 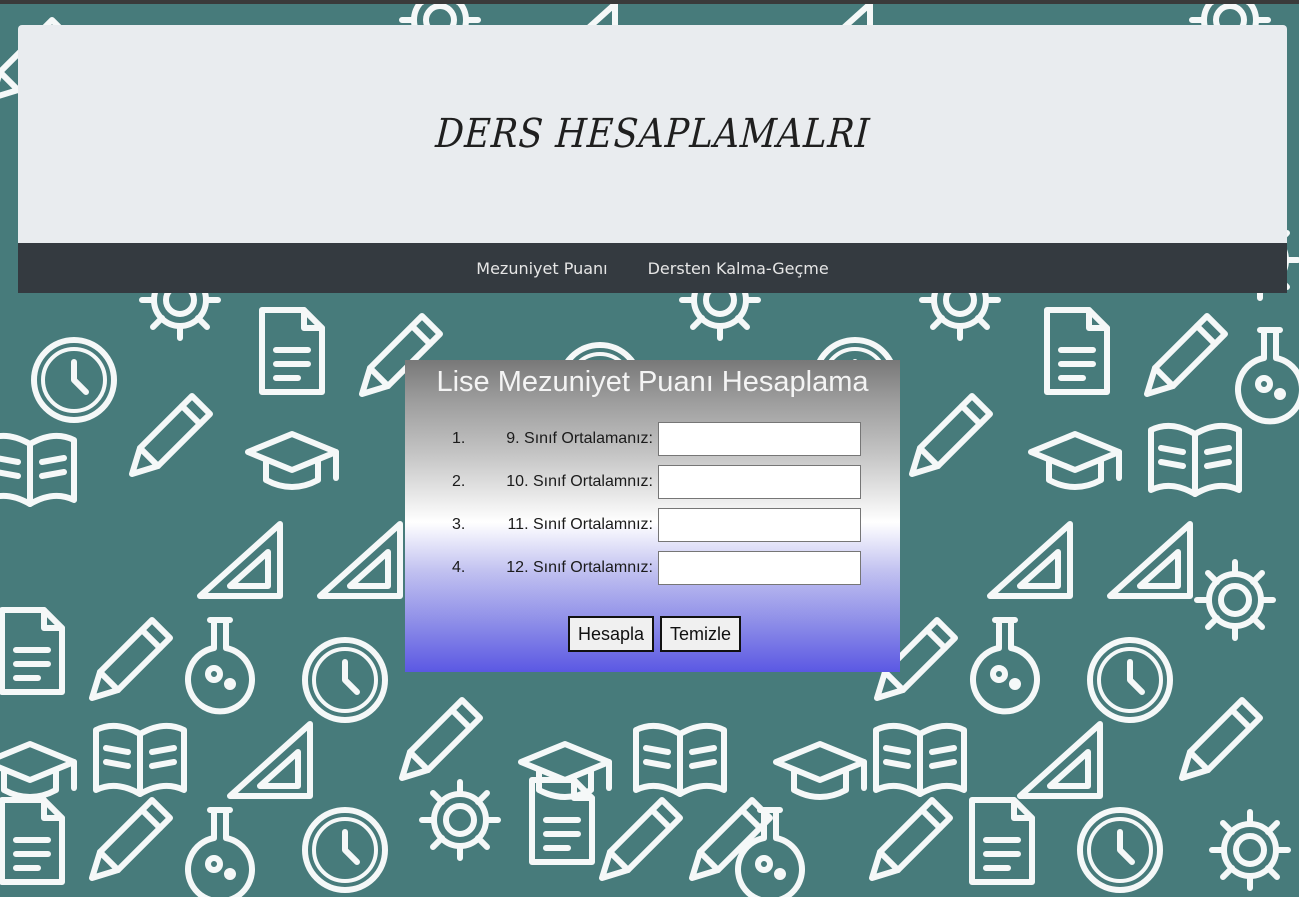 What do you see at coordinates (459, 481) in the screenshot?
I see `list-number: 2.` at bounding box center [459, 481].